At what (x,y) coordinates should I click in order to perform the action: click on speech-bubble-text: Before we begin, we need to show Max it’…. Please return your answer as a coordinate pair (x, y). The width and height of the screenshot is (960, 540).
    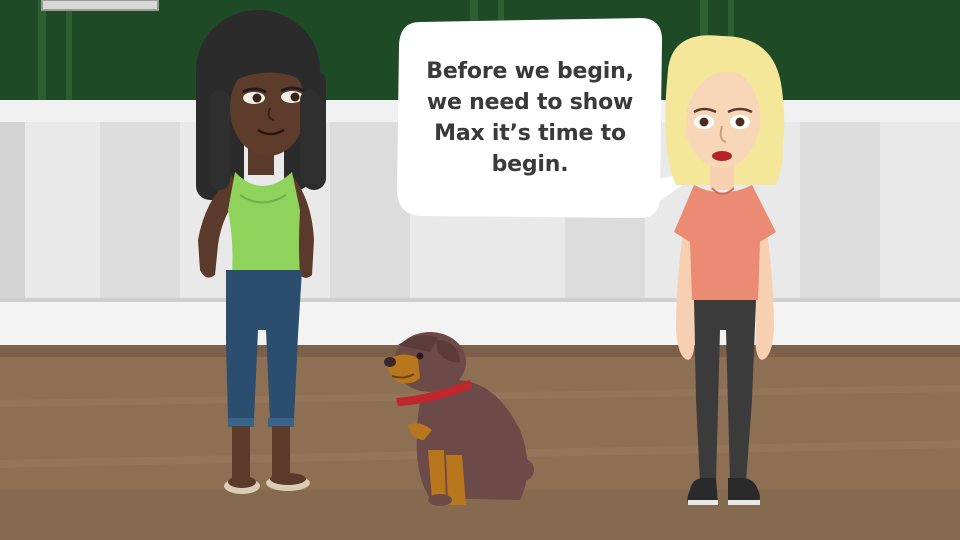
    Looking at the image, I should click on (530, 118).